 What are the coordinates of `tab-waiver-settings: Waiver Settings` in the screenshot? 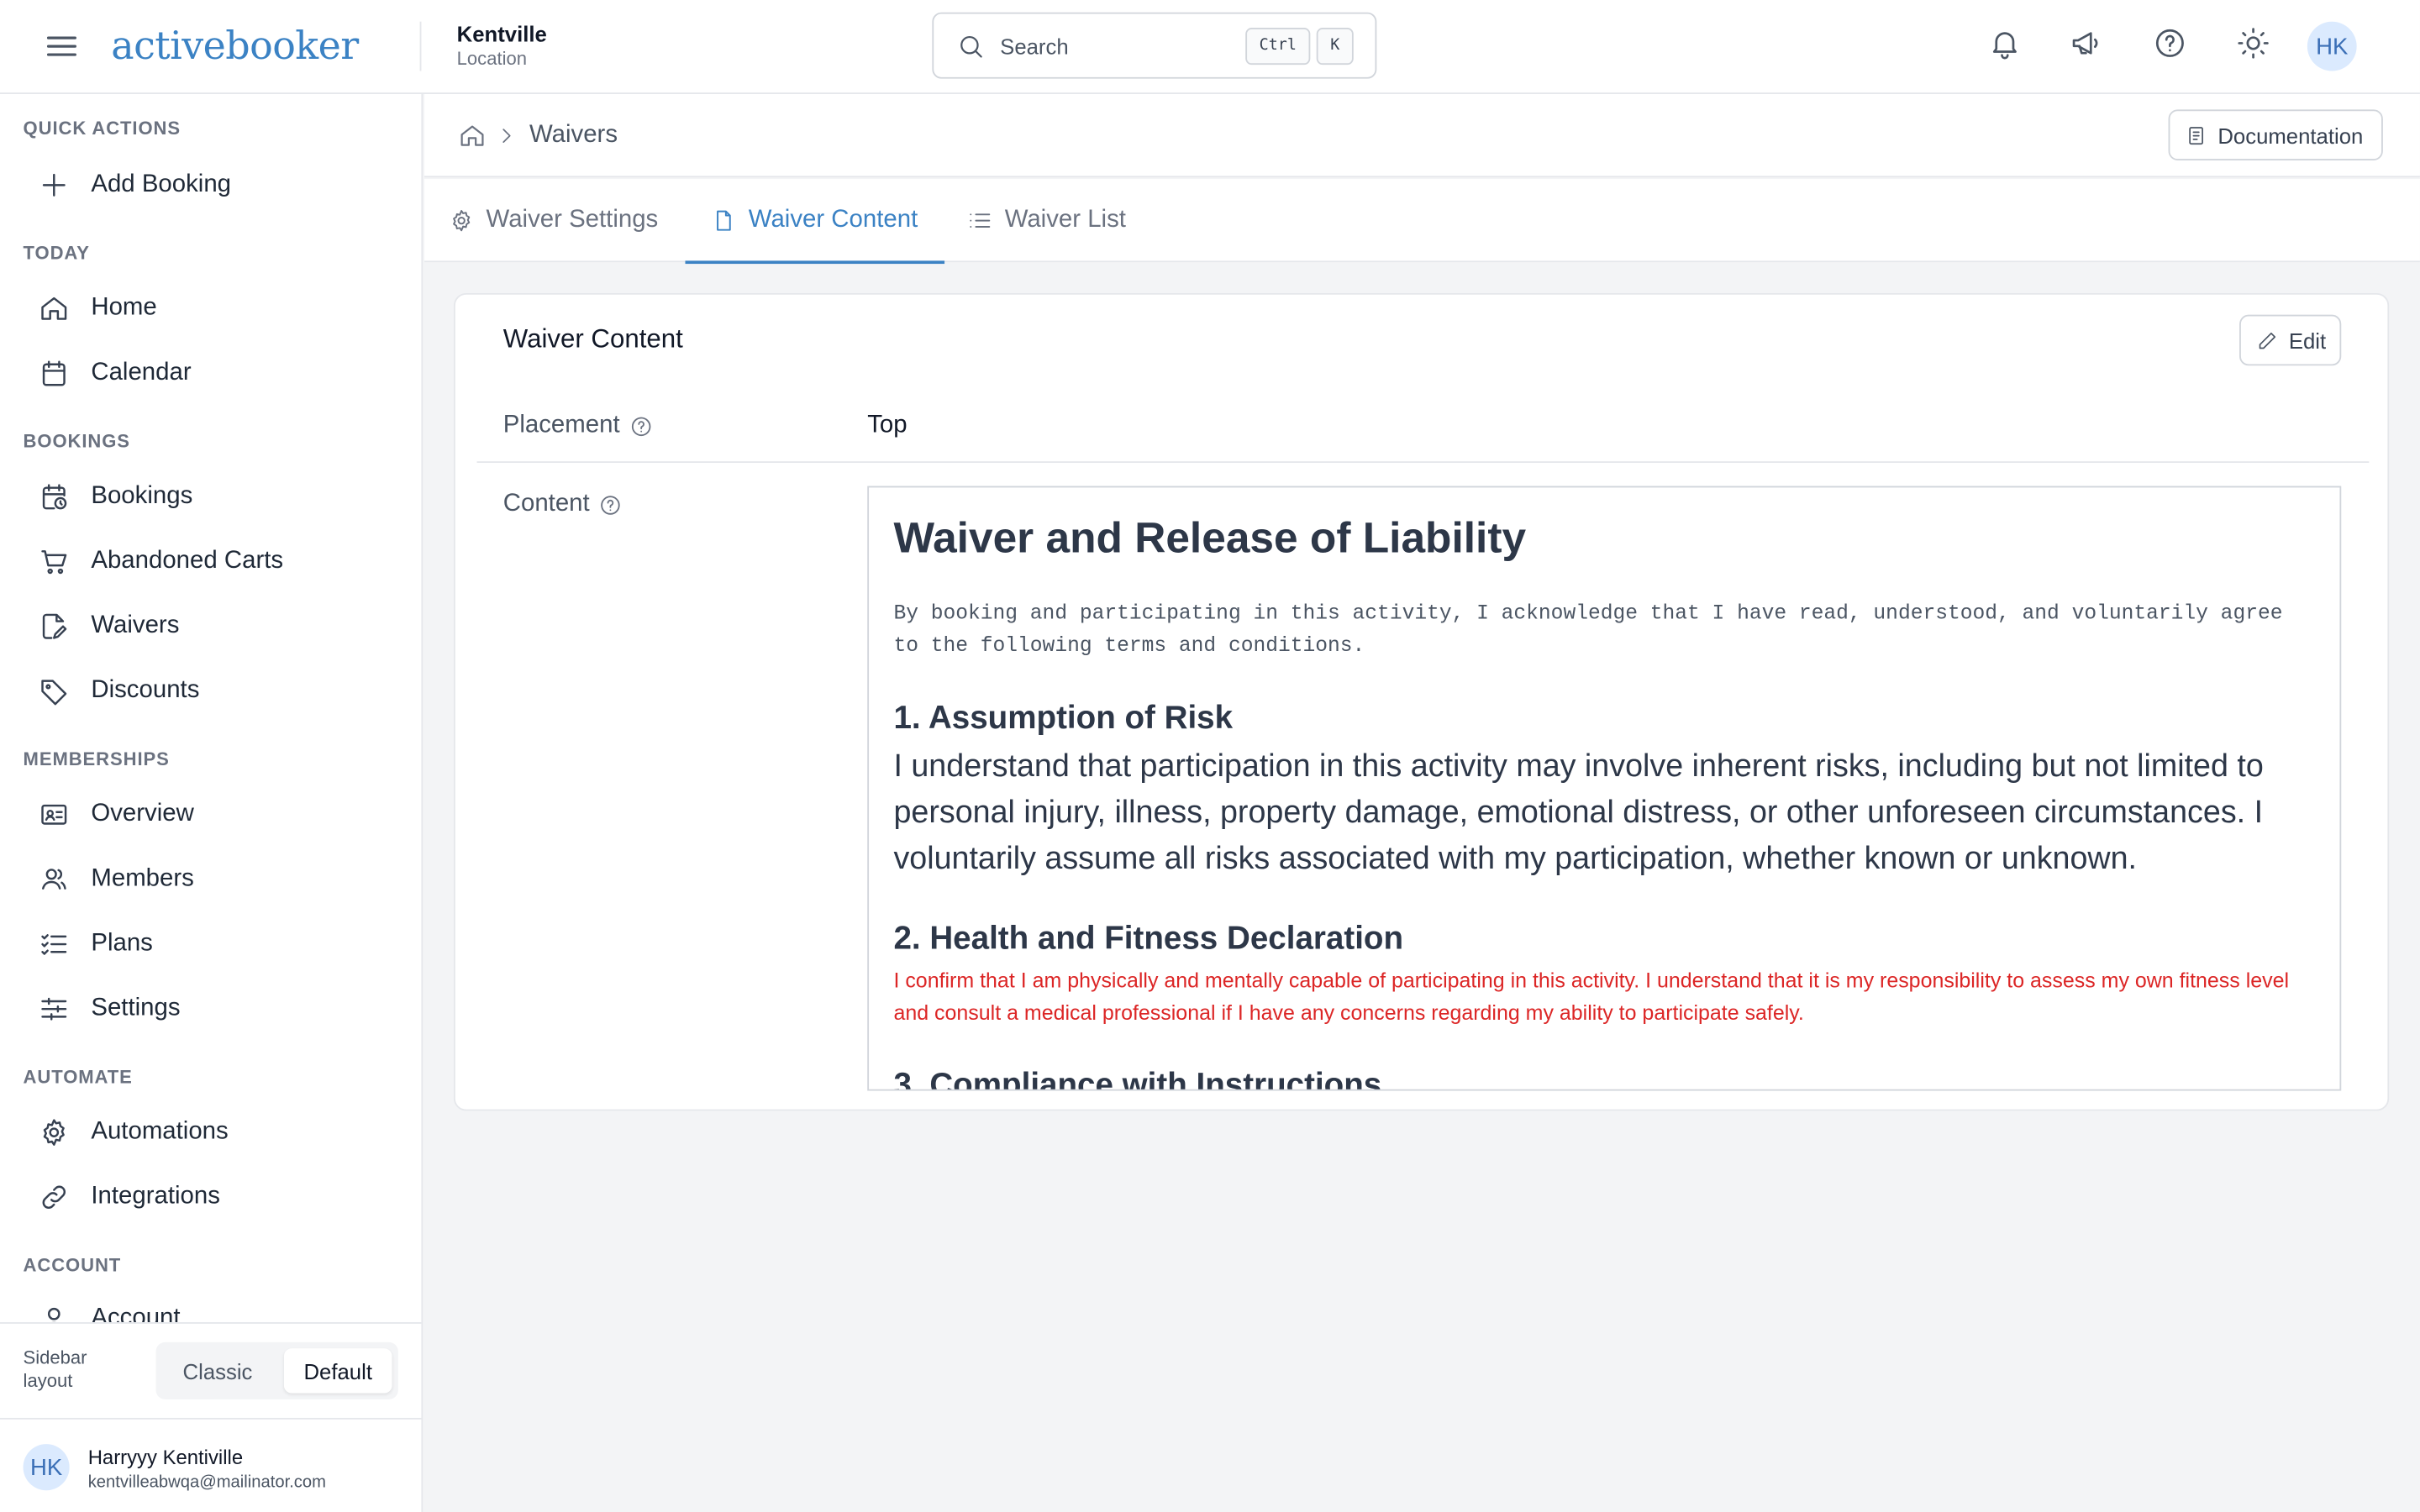 It's located at (553, 220).